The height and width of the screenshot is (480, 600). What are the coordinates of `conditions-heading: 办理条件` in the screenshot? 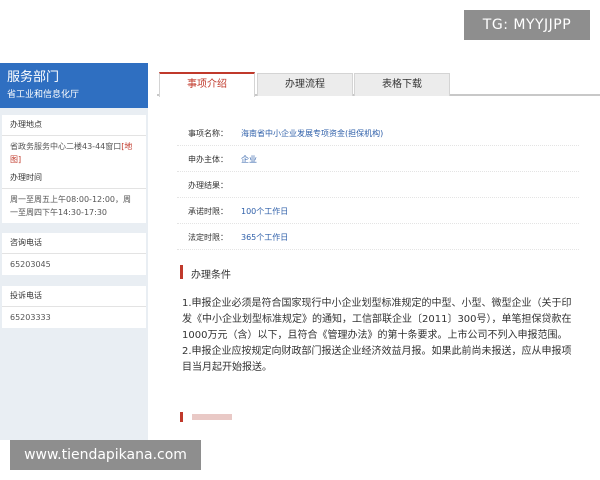 It's located at (381, 272).